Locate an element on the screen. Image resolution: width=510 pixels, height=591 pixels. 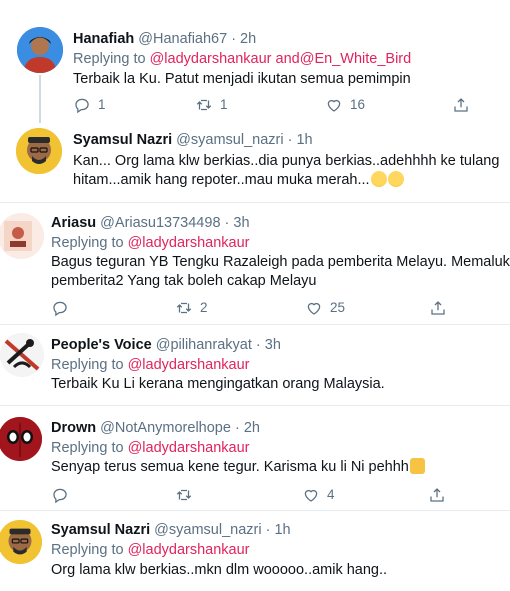
tweet-header: Ariasu @Ariasu13734498 · 3h is located at coordinates (150, 223).